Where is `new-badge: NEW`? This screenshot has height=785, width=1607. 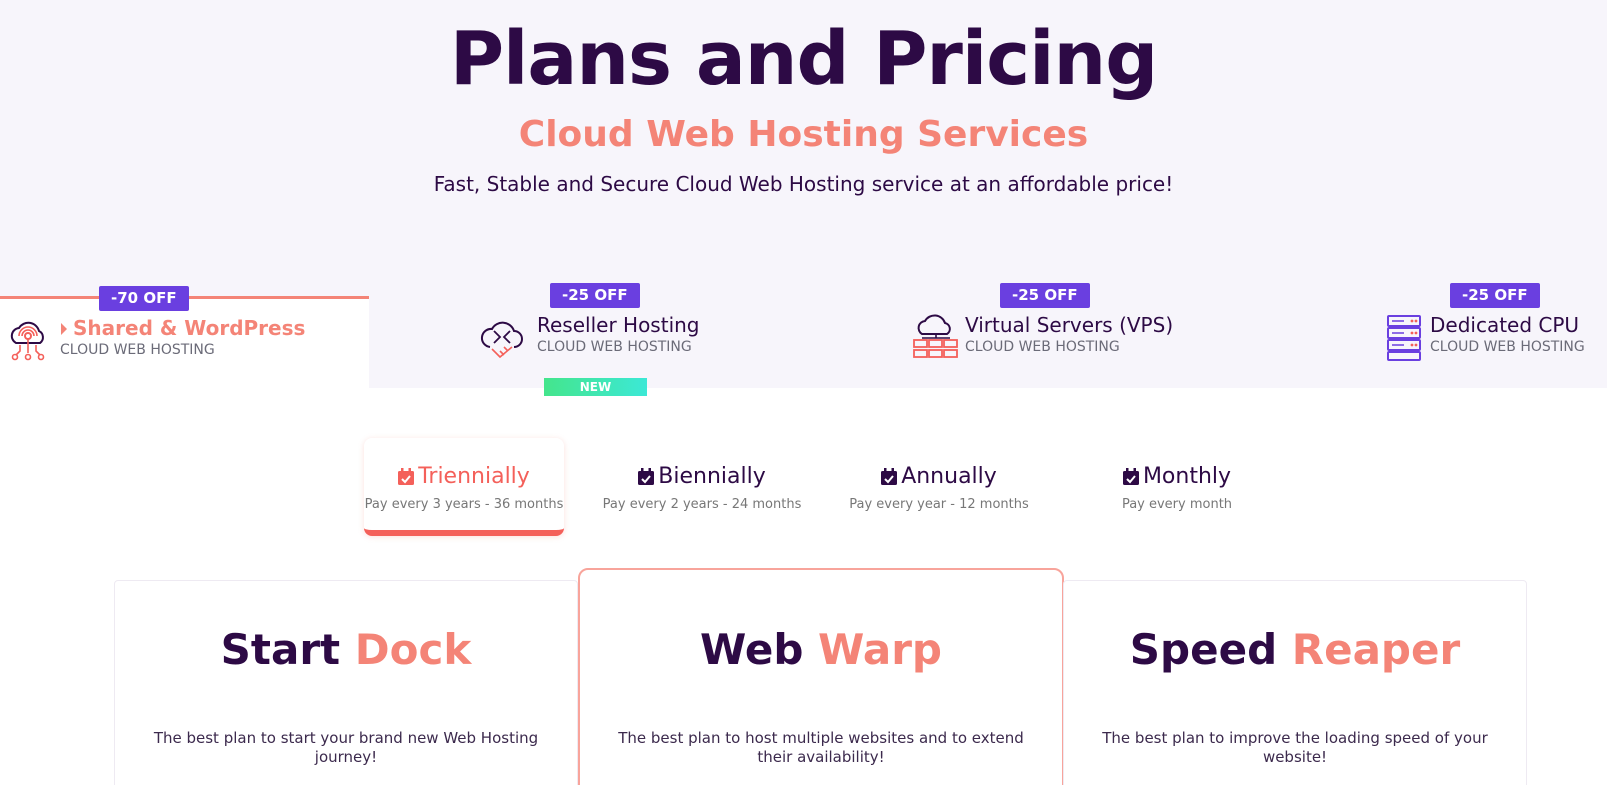
new-badge: NEW is located at coordinates (595, 387).